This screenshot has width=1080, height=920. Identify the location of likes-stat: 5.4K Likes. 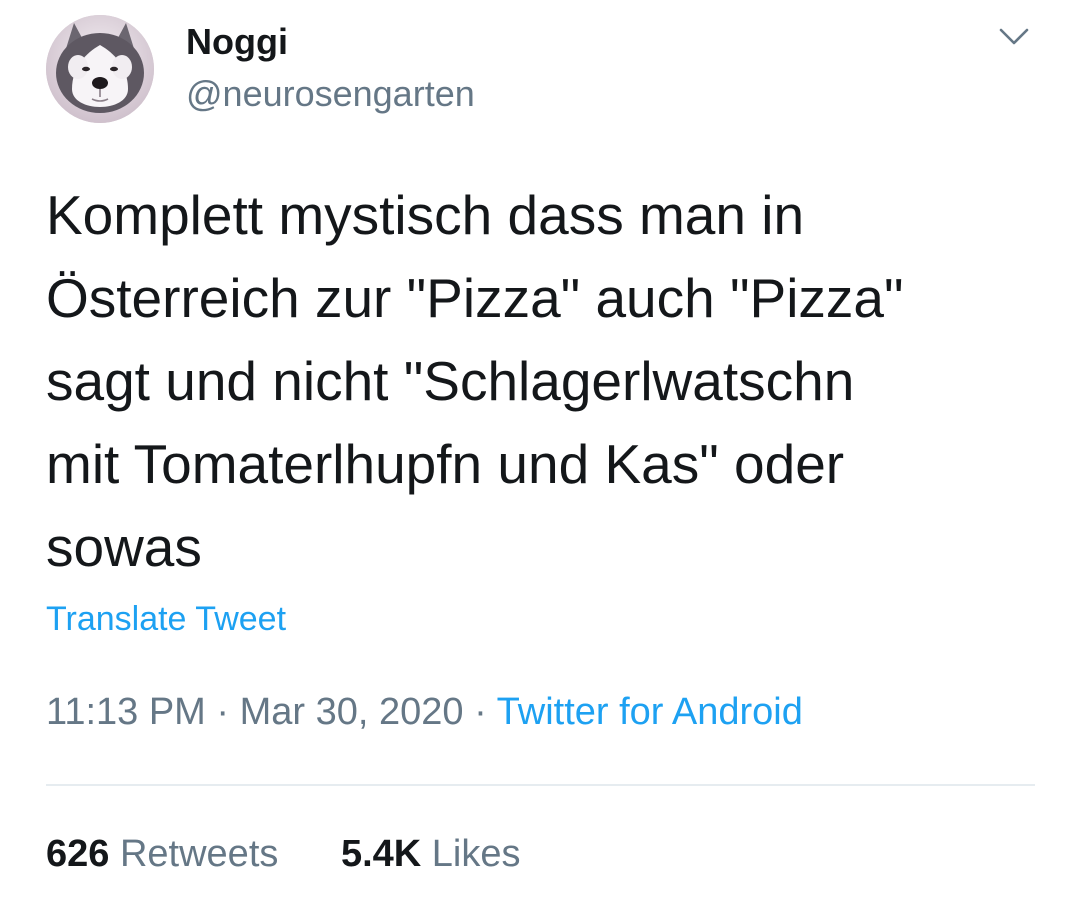
(431, 854).